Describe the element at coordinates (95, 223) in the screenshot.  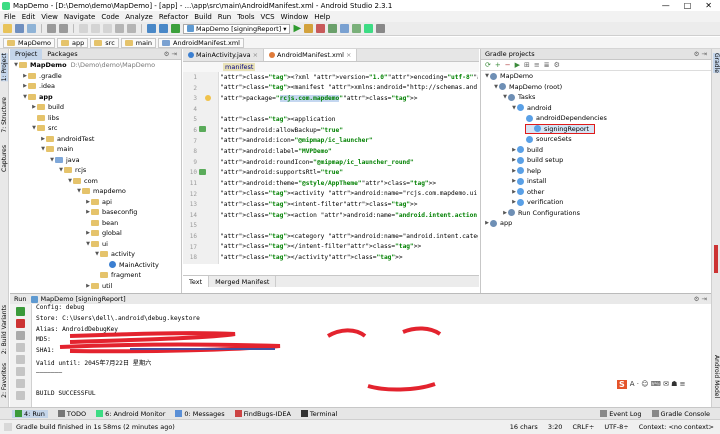
I see `tree-node: bean` at that location.